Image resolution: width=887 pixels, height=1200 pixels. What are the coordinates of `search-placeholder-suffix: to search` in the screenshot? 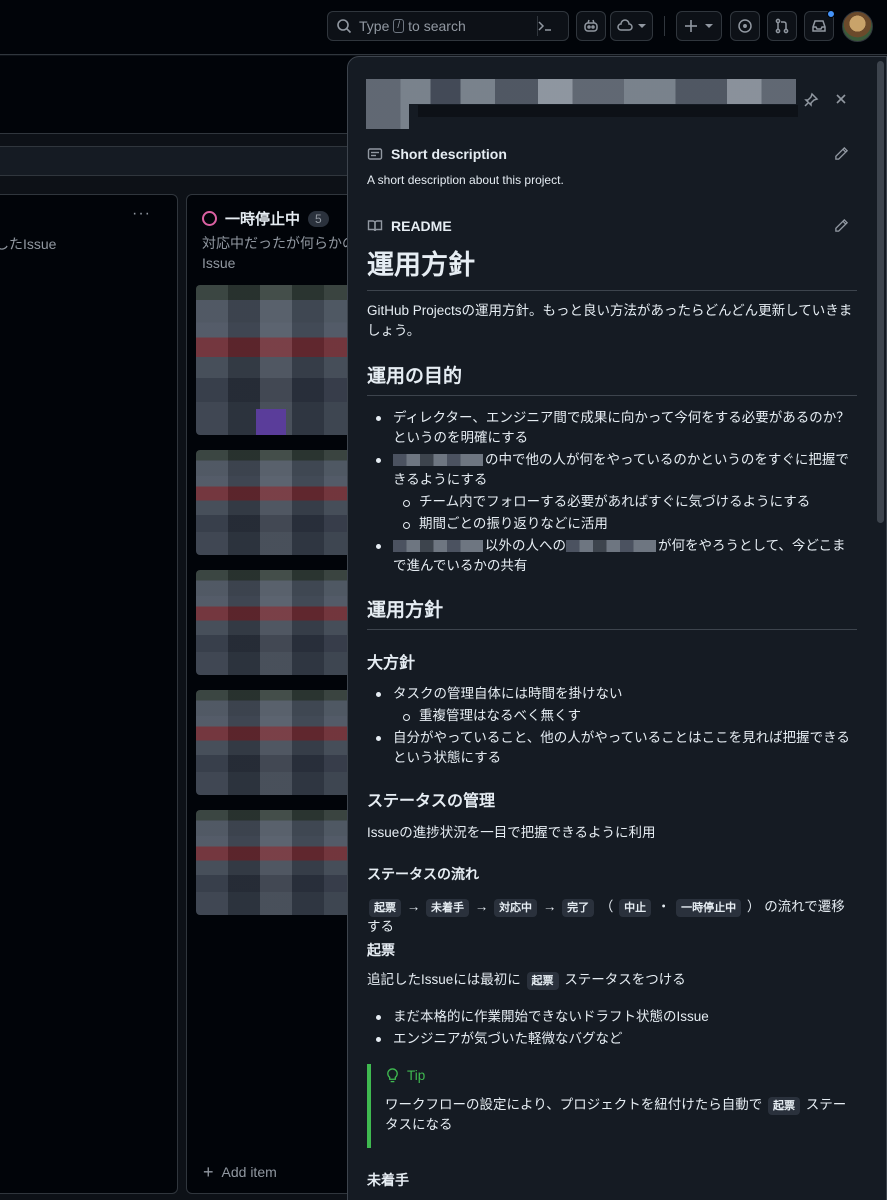 It's located at (437, 26).